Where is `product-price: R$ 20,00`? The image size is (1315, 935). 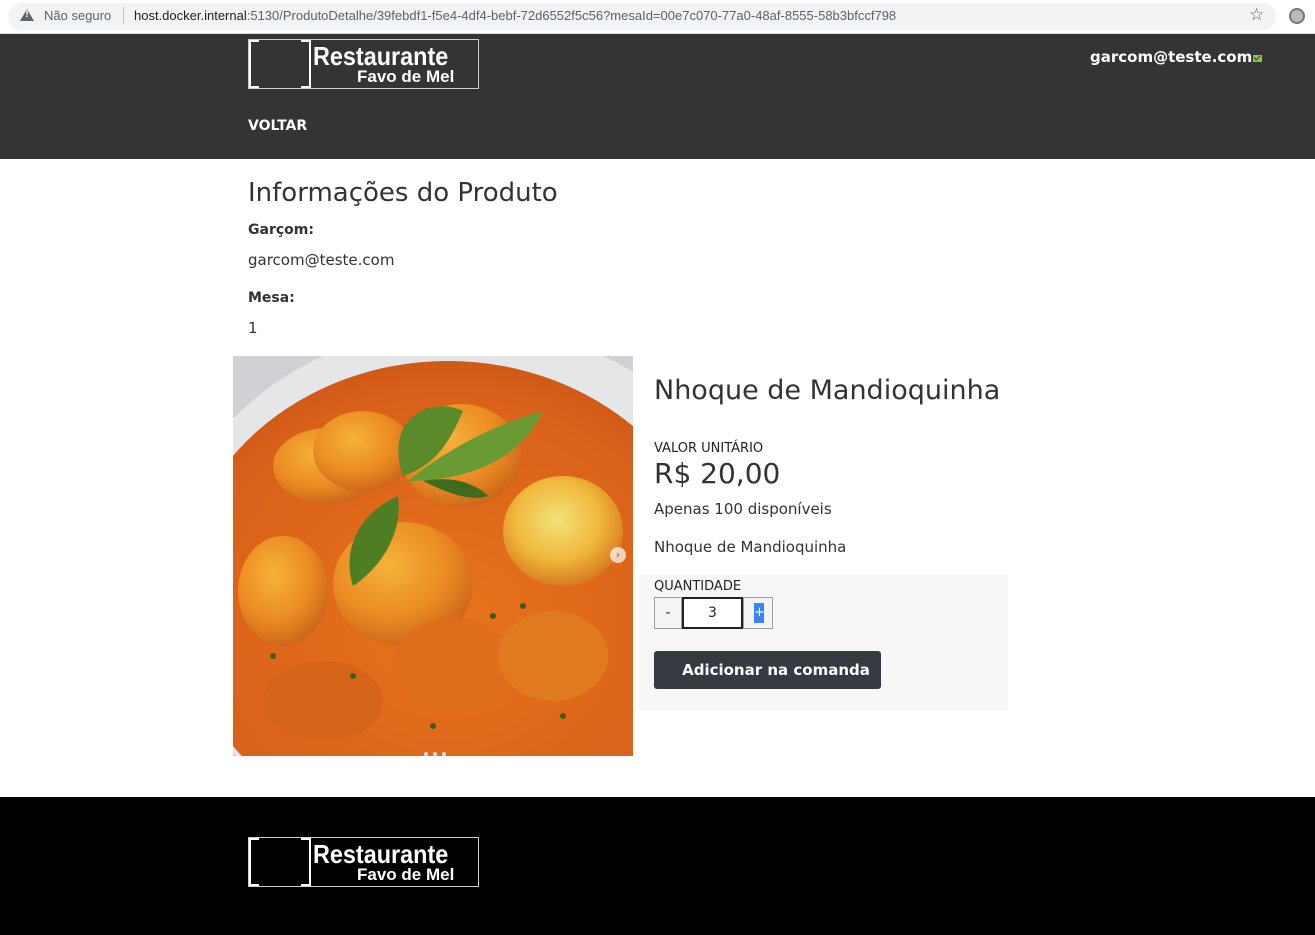
product-price: R$ 20,00 is located at coordinates (717, 473).